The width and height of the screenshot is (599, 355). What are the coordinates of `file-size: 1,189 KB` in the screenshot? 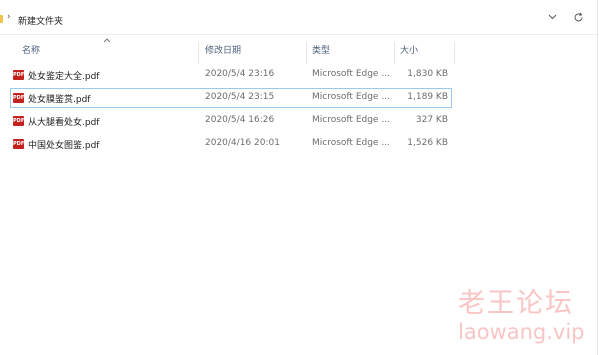 It's located at (427, 97).